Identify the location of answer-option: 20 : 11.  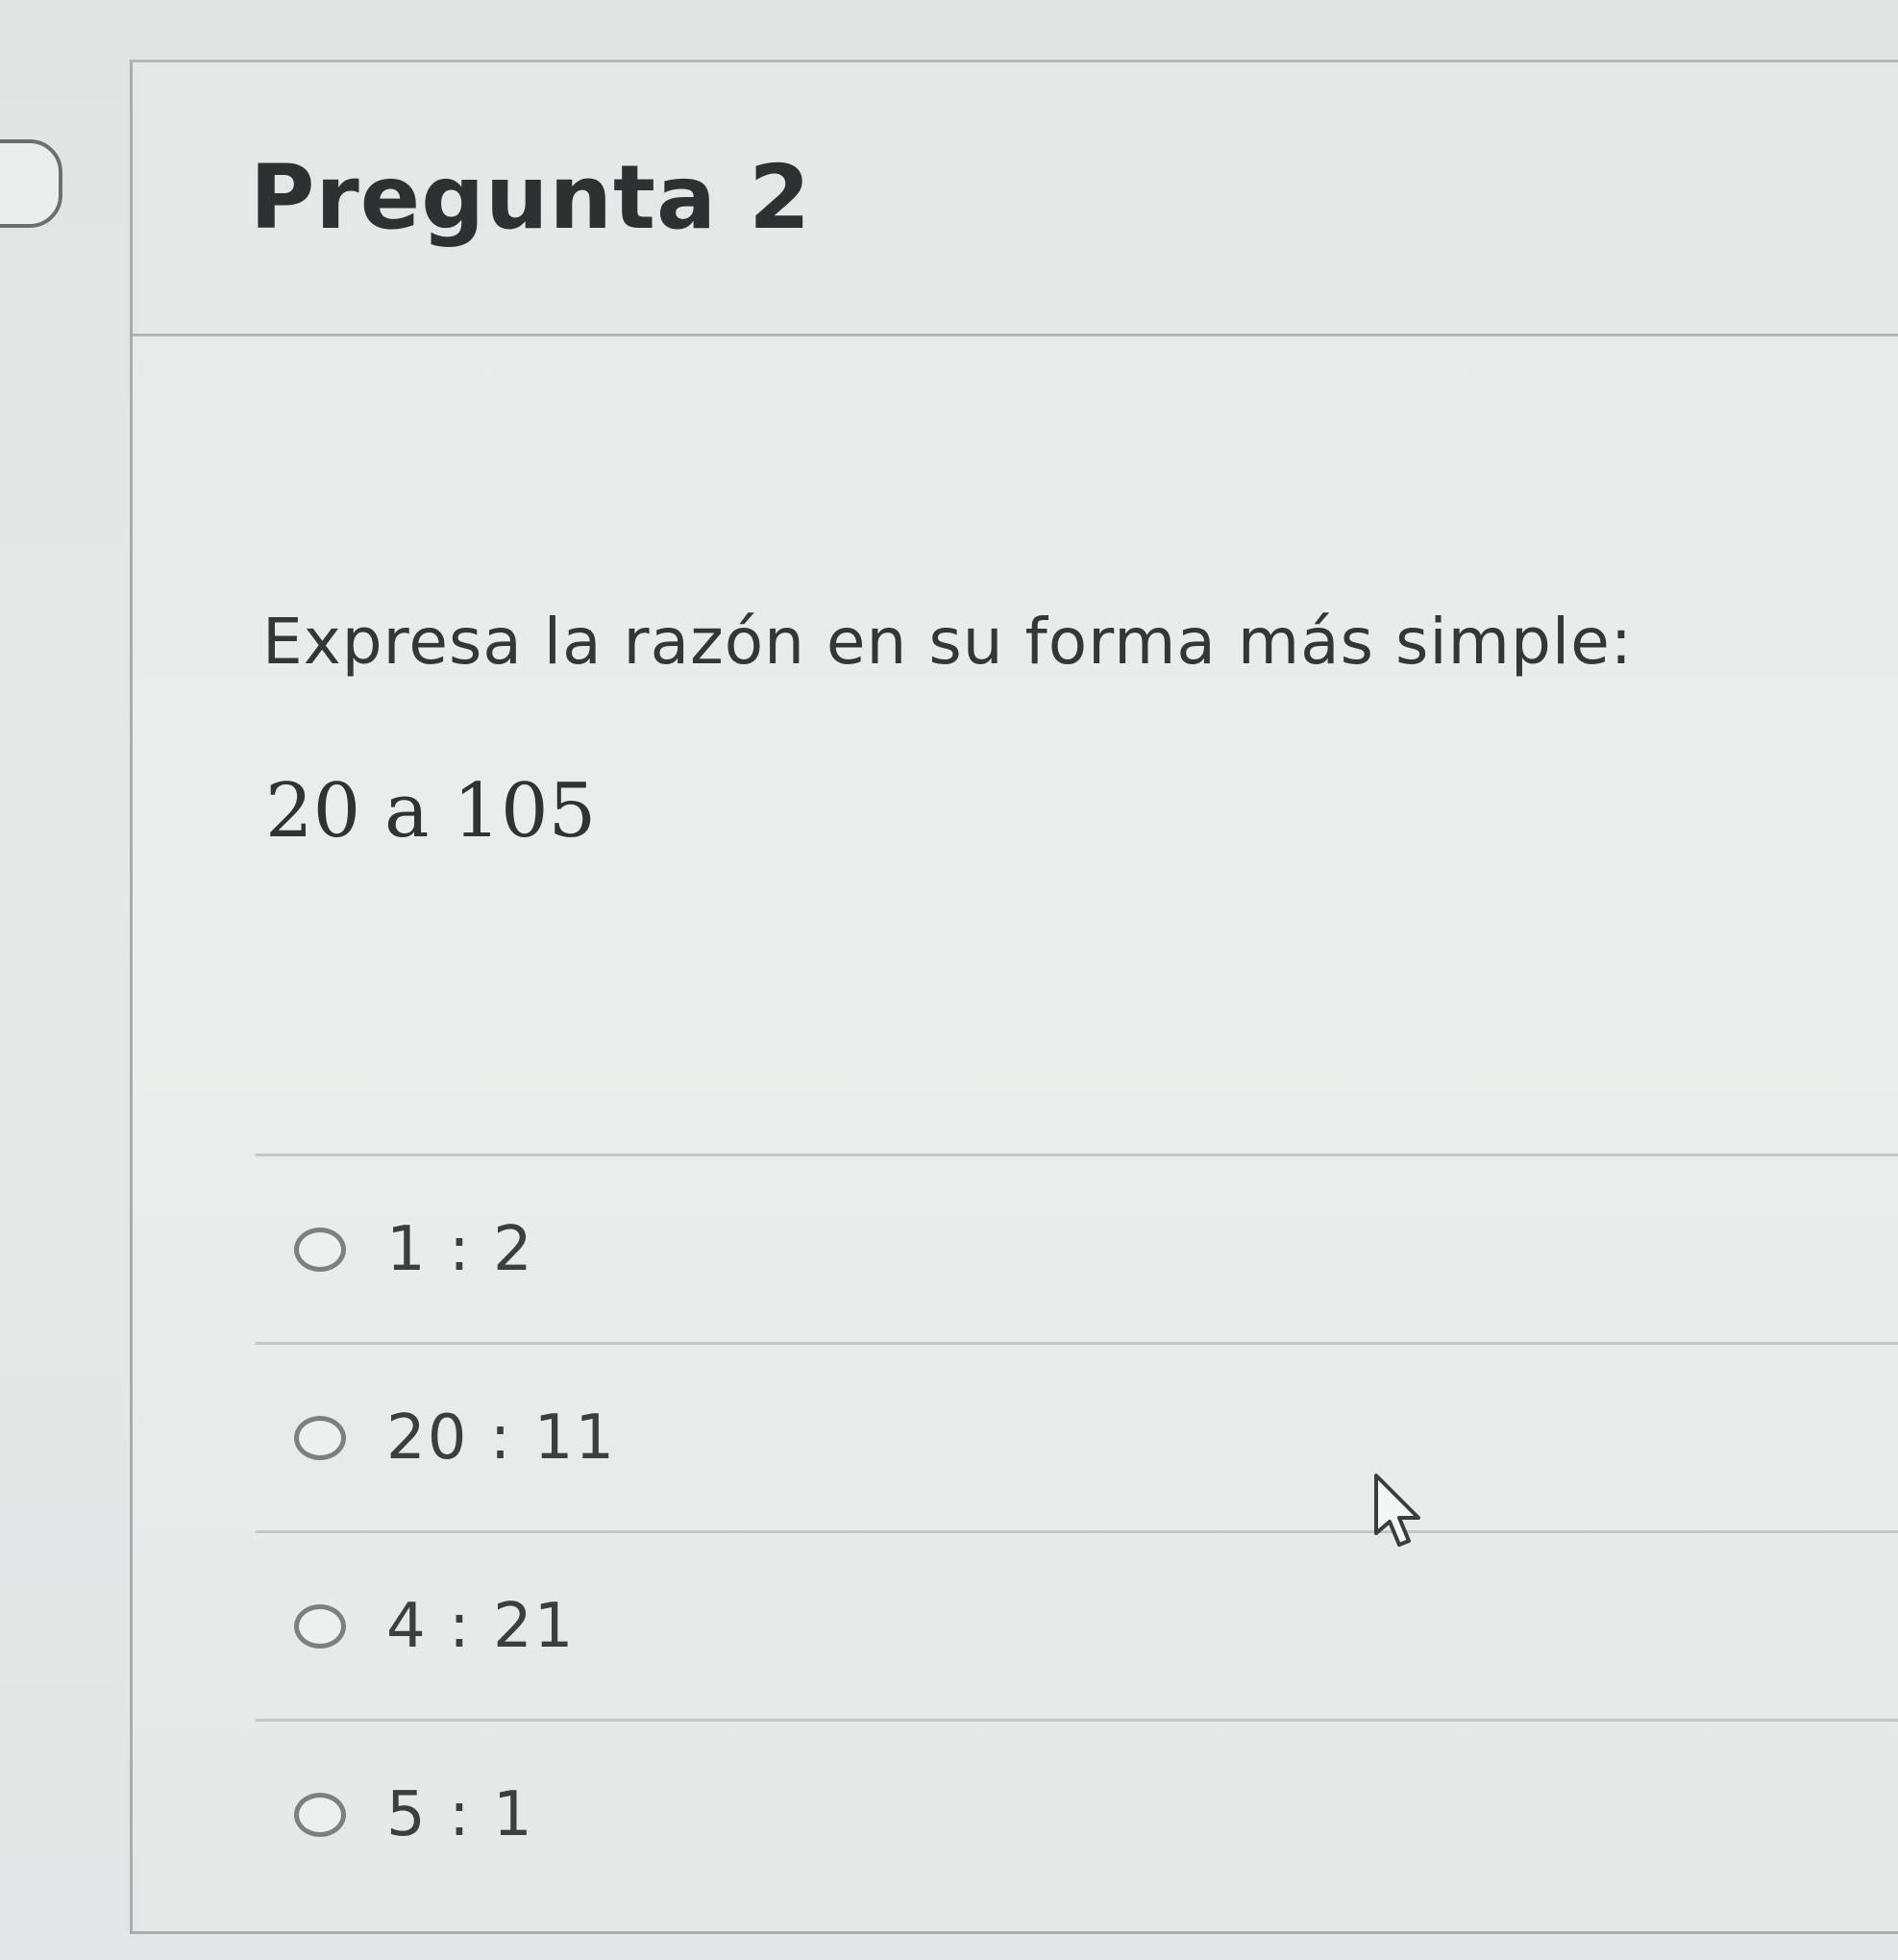
(1077, 1436).